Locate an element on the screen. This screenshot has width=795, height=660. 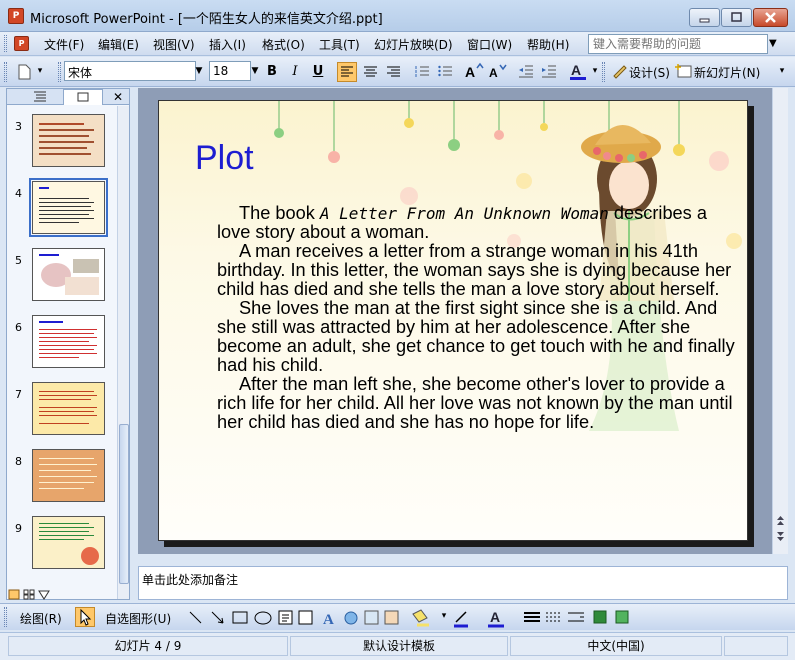
align-left-button is located at coordinates (347, 72).